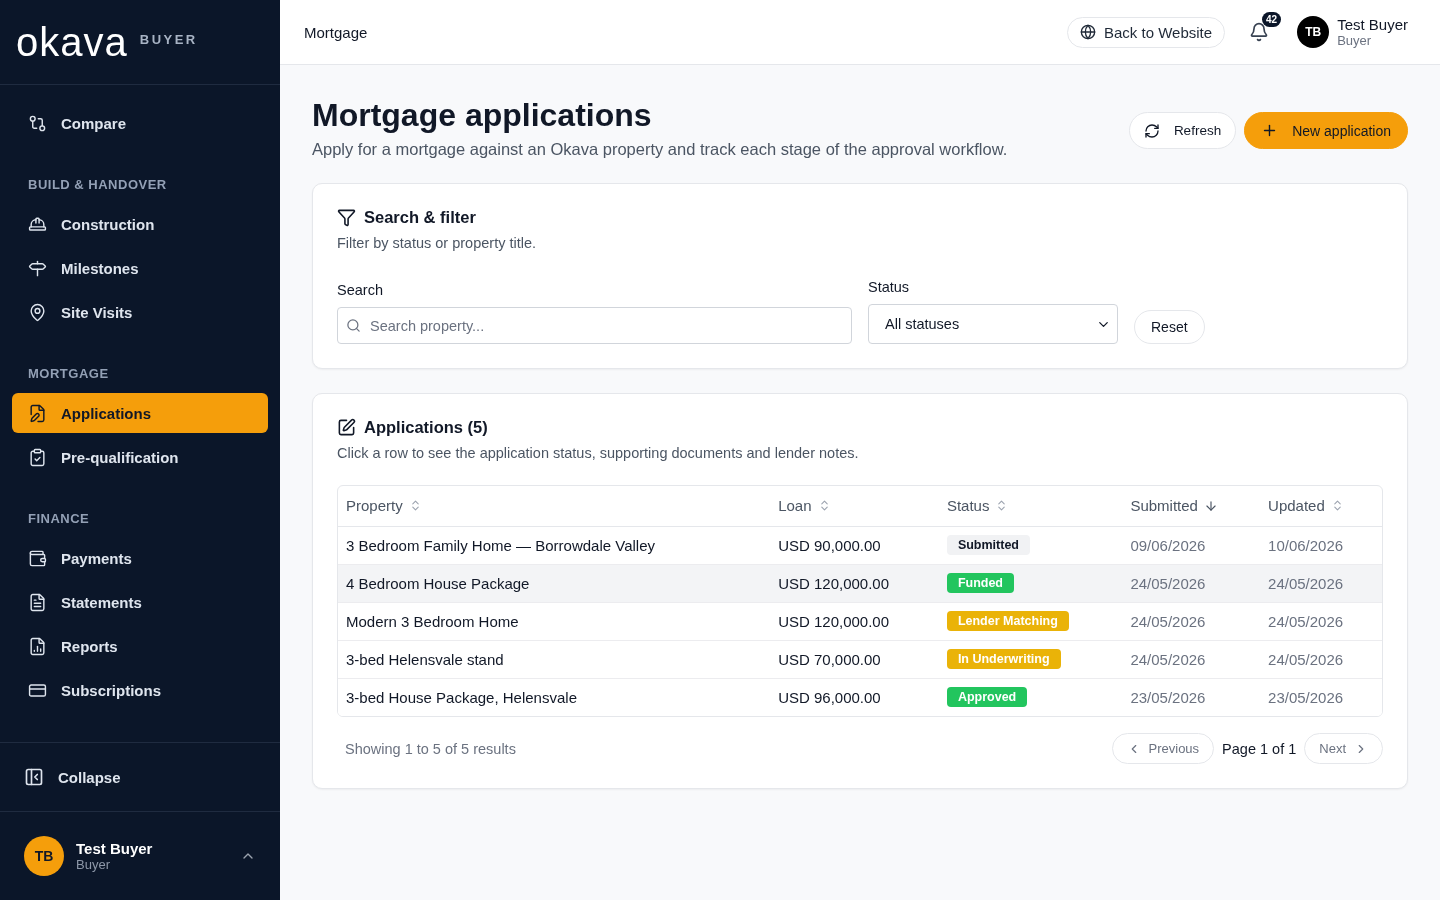  I want to click on column-header: Submitted, so click(1191, 506).